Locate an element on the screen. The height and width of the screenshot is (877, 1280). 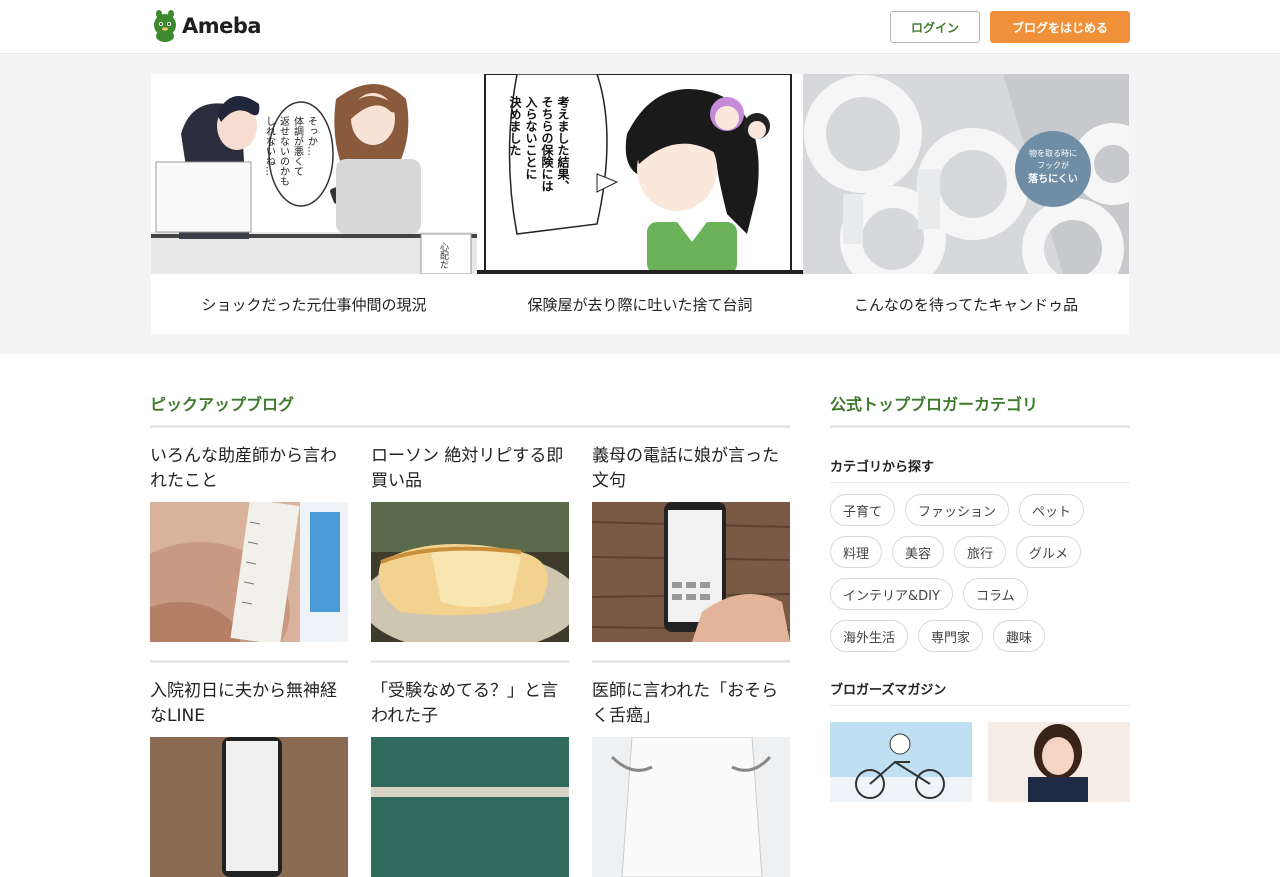
tag-column: コラム is located at coordinates (995, 594).